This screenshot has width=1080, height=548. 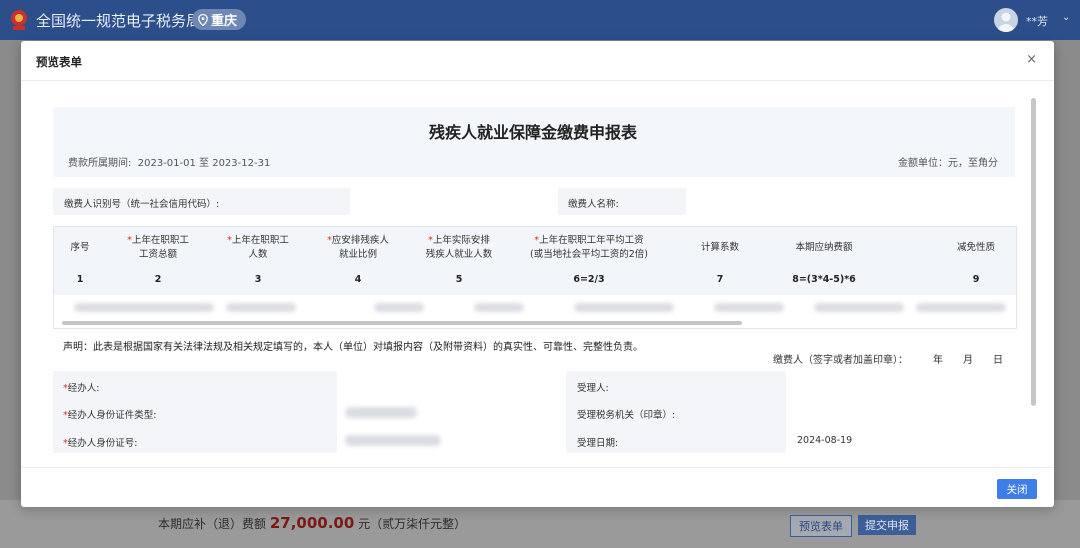 I want to click on table-horizontal-scrollbar, so click(x=402, y=323).